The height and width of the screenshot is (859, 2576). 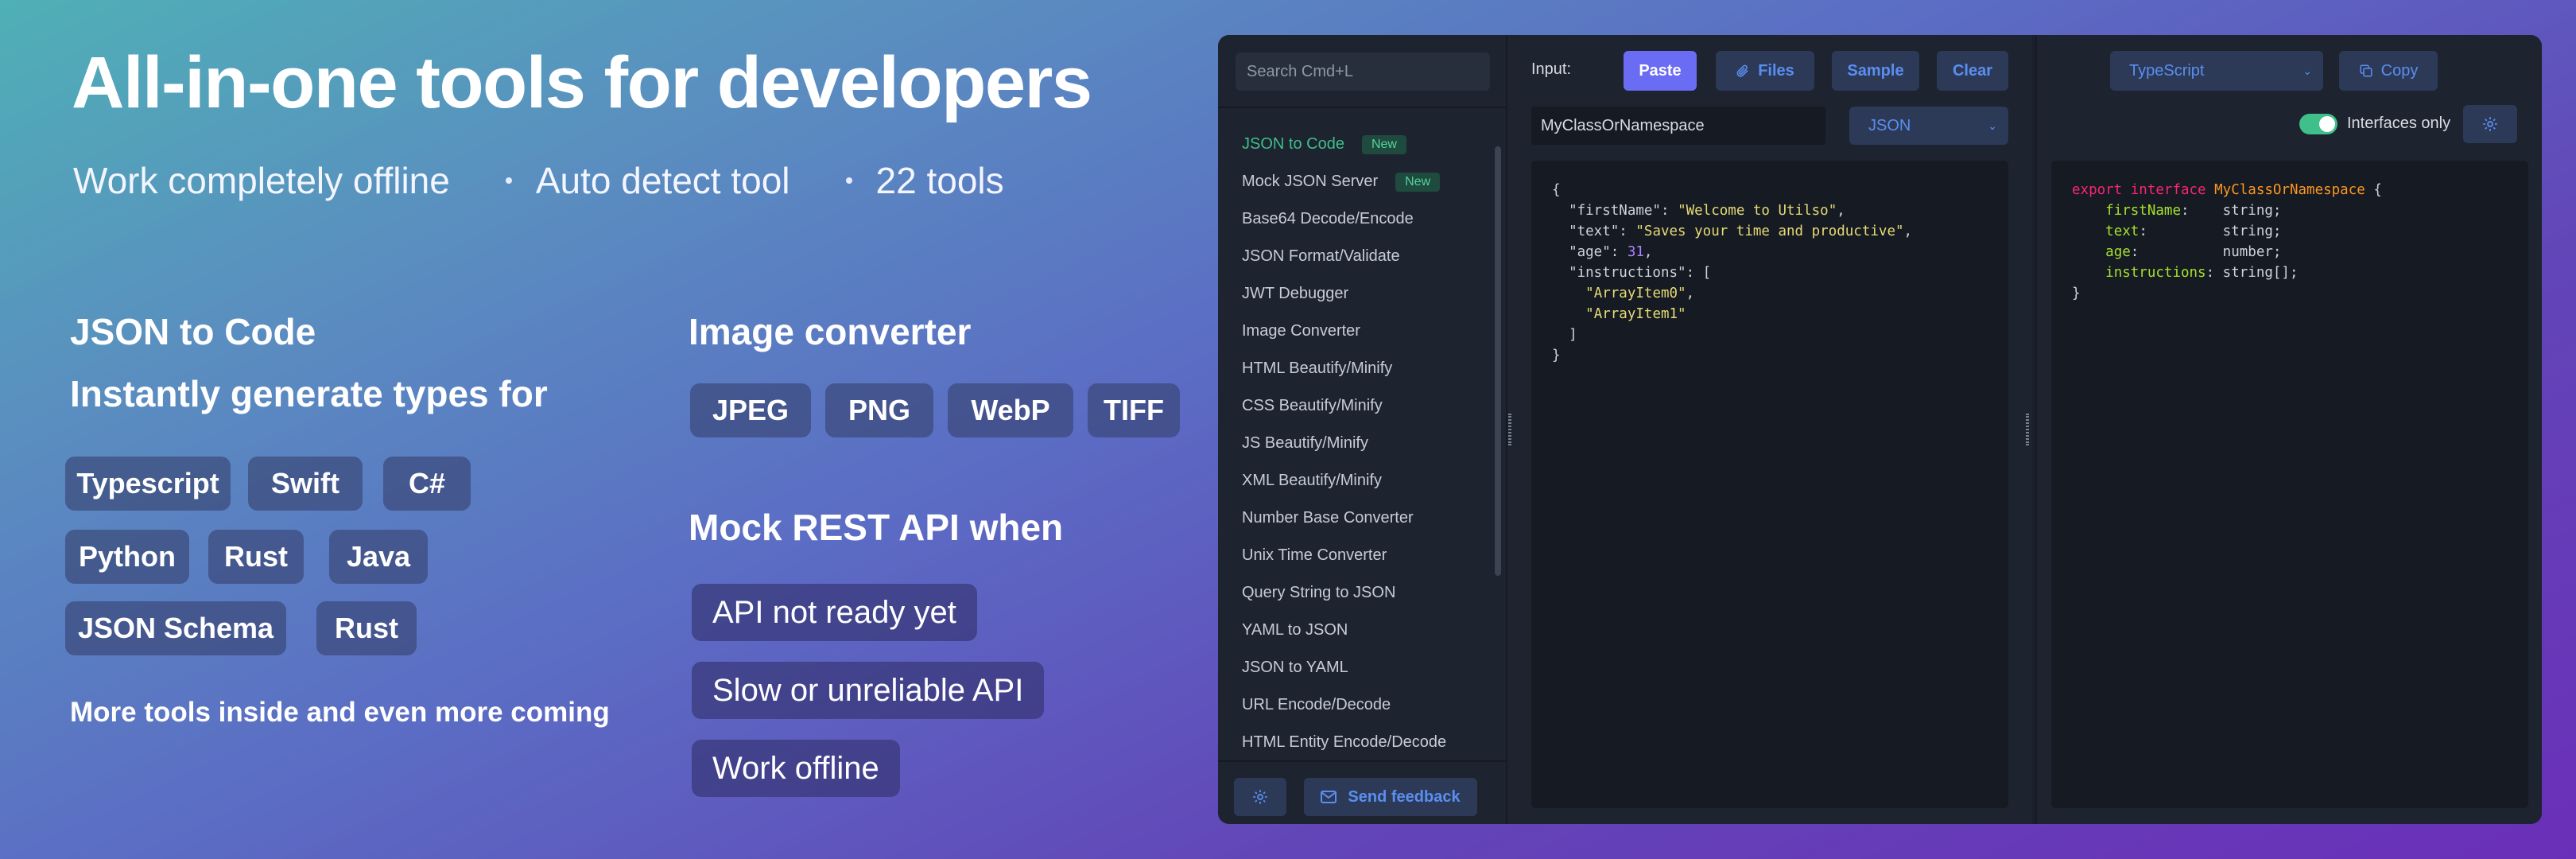 What do you see at coordinates (2216, 71) in the screenshot?
I see `output-language-select: TypeScript ⌄` at bounding box center [2216, 71].